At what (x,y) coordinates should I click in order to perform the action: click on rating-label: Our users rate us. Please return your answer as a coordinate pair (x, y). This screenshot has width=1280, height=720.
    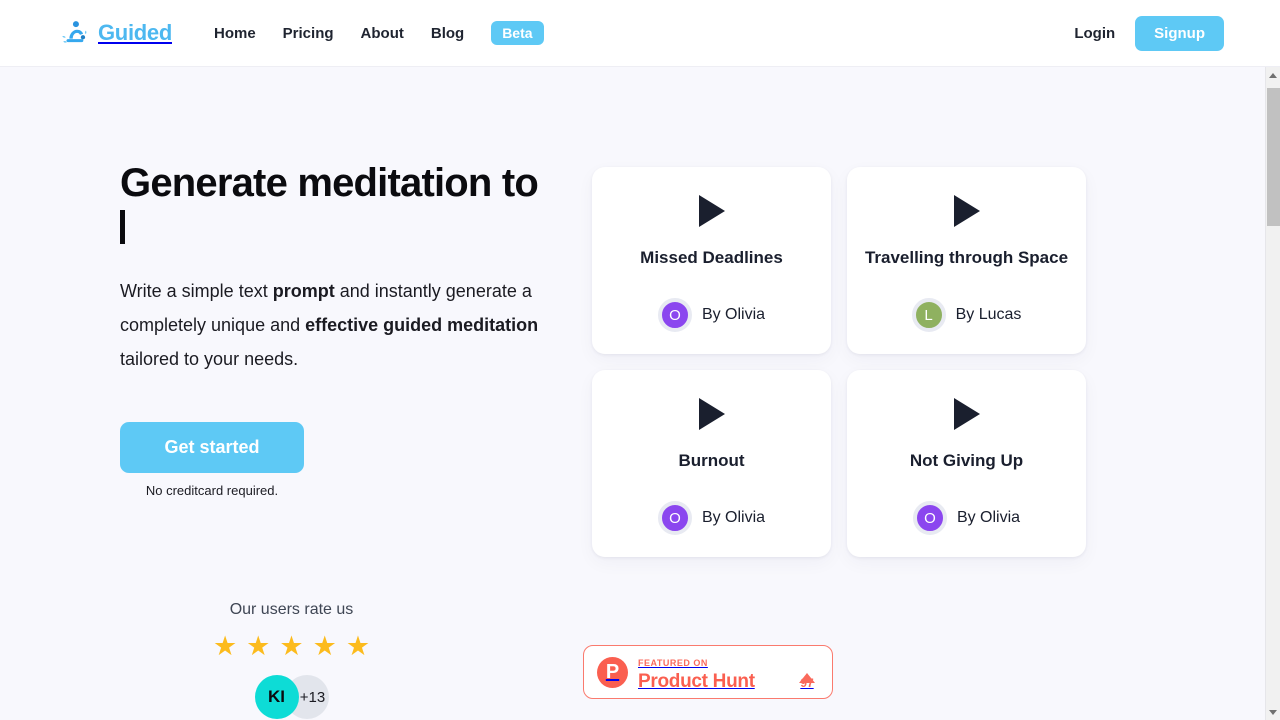
    Looking at the image, I should click on (291, 609).